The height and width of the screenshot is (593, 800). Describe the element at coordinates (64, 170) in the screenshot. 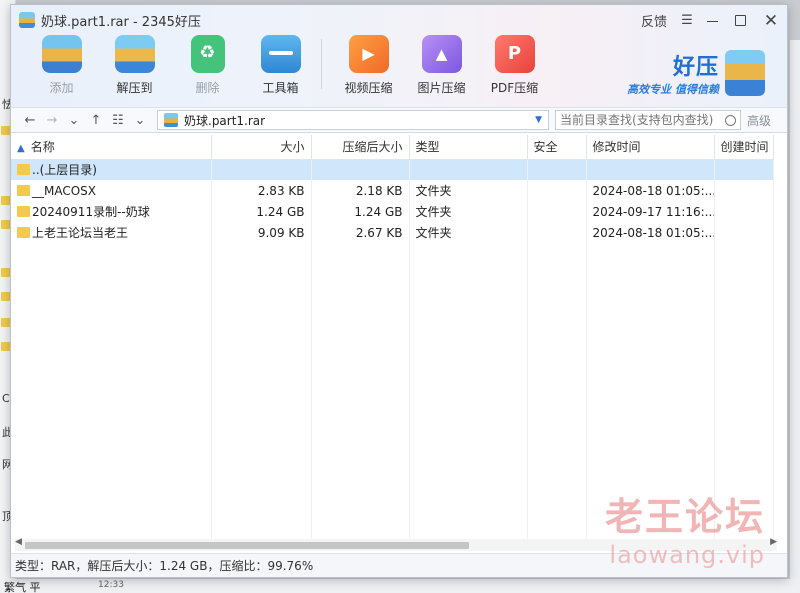

I see `file-name: ..(上层目录)` at that location.